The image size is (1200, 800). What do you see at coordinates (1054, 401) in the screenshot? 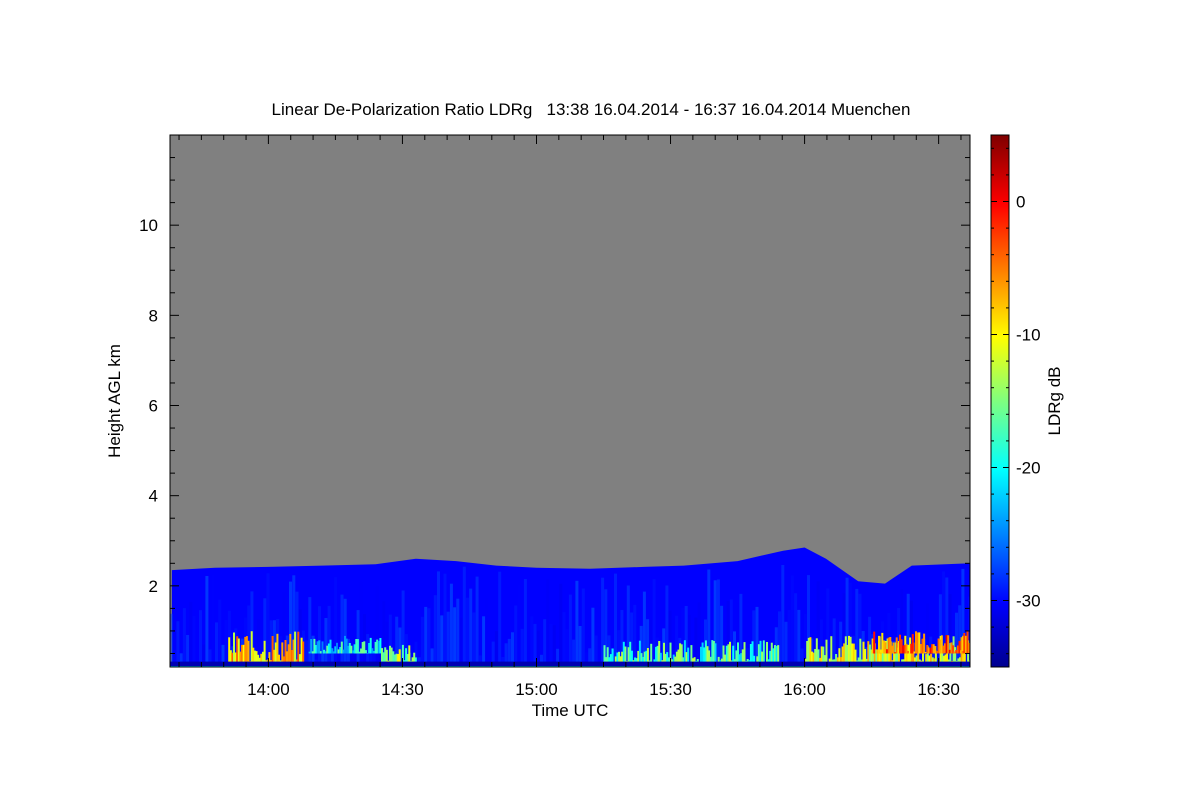
I see `colorbar-label: LDRg dB` at bounding box center [1054, 401].